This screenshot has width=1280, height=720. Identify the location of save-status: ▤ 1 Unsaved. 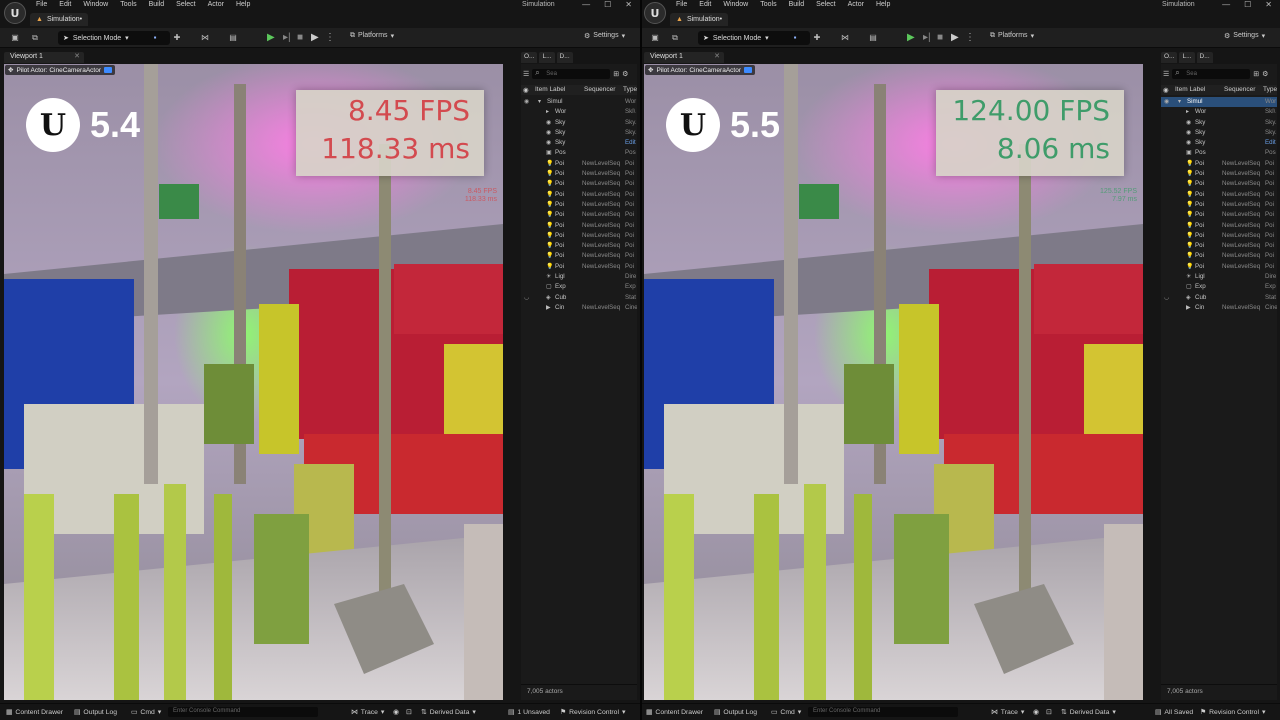
(529, 712).